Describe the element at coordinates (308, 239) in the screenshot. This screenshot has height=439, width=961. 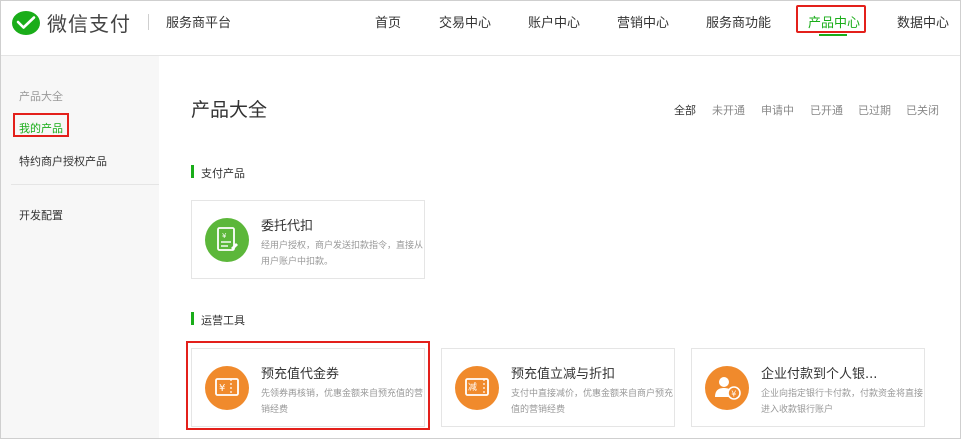
I see `product-card-entrusted-deduction: ¥ 委托代扣 经用户授权，商户发送扣款指令，直接从用户账户中扣款。` at that location.